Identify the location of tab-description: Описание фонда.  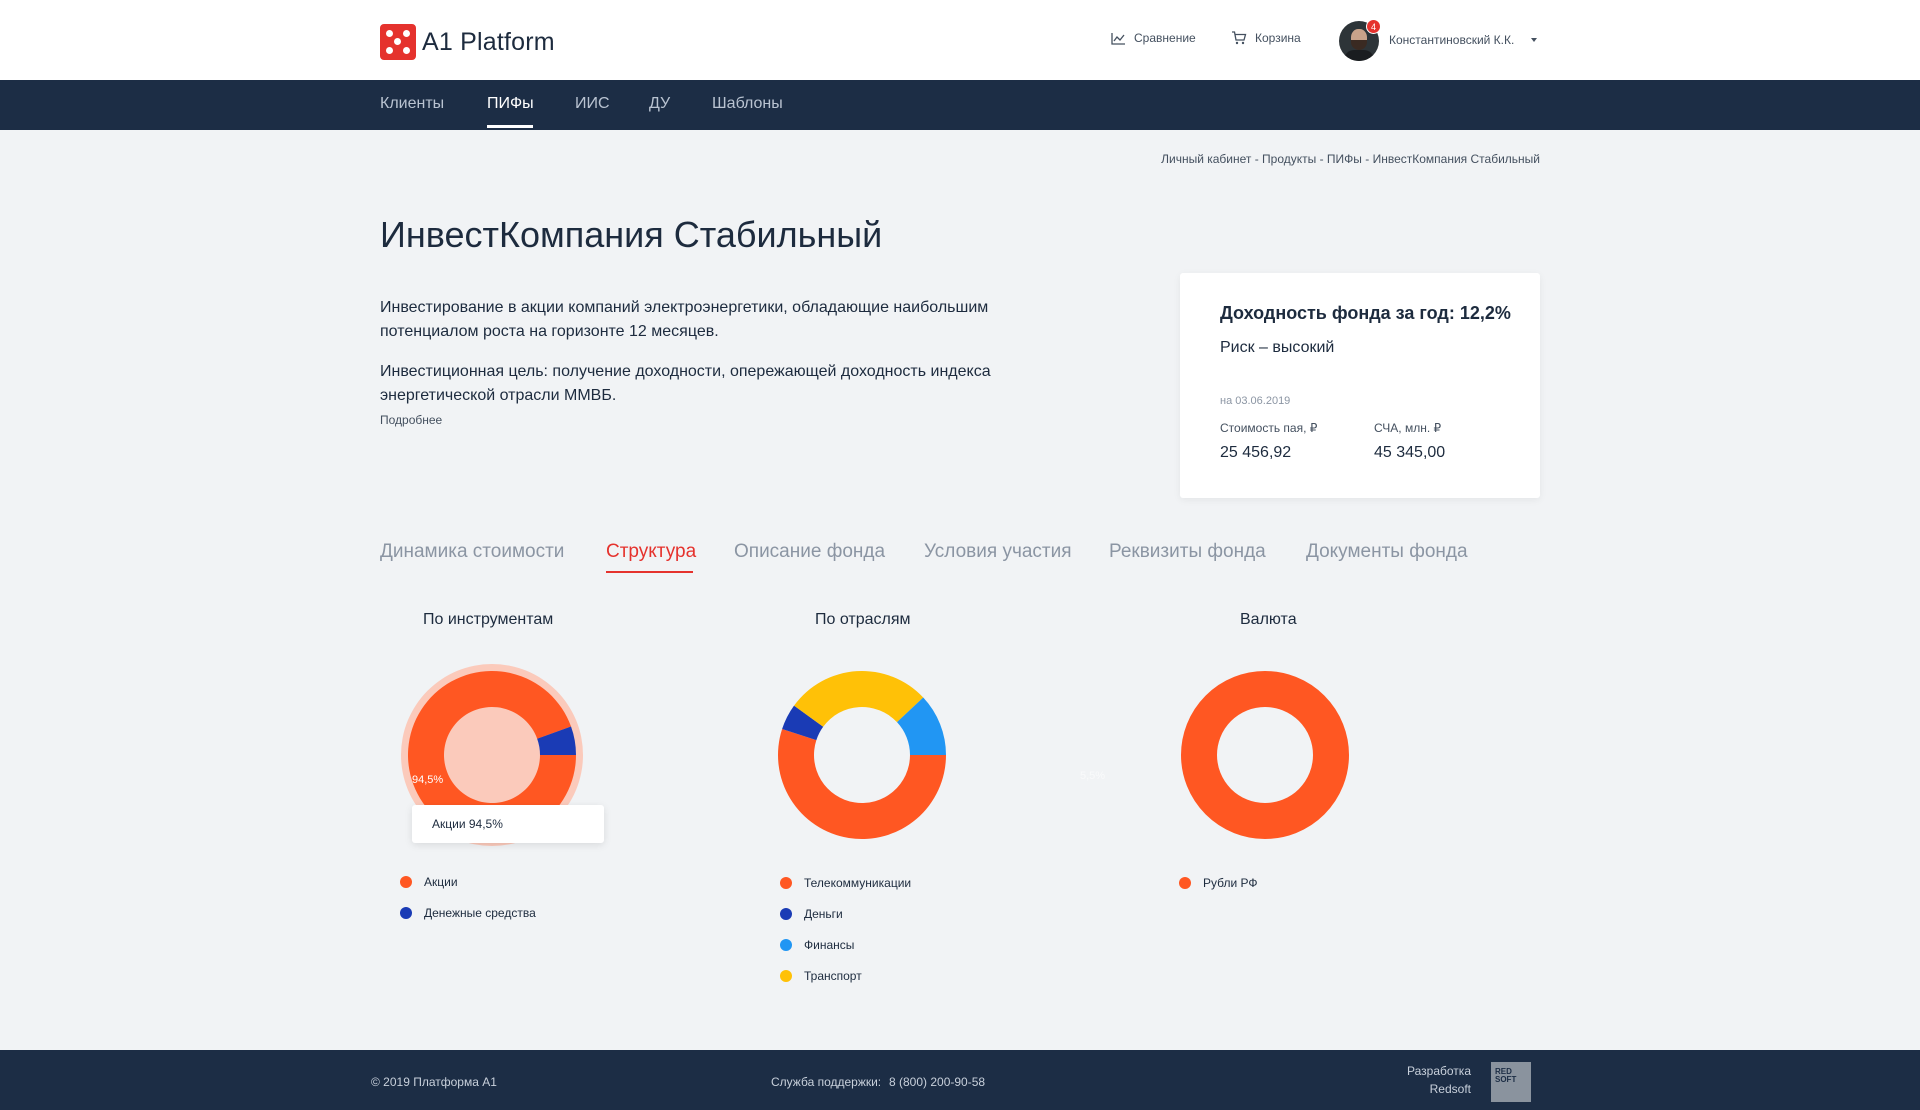
(809, 552).